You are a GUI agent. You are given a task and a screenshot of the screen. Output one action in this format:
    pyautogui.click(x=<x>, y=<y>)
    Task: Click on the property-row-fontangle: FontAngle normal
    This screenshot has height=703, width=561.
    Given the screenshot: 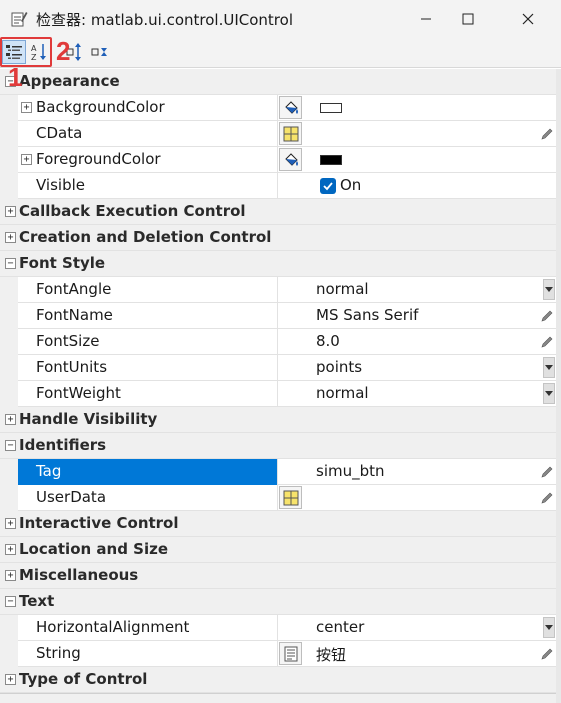 What is the action you would take?
    pyautogui.click(x=278, y=290)
    